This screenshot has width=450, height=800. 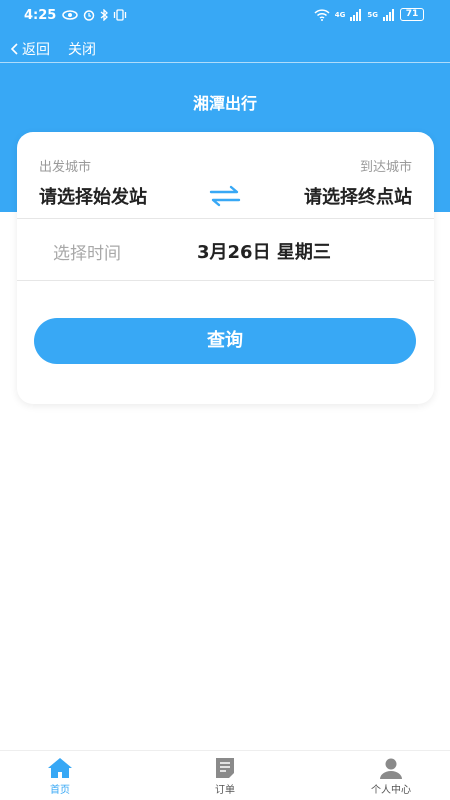 I want to click on signal-icon, so click(x=356, y=14).